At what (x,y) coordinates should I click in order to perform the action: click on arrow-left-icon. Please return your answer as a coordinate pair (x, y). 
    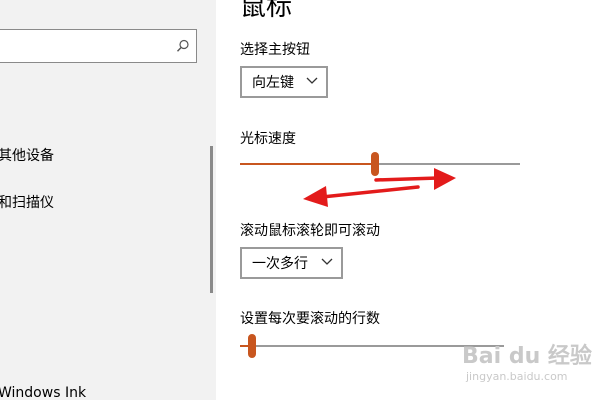
    Looking at the image, I should click on (361, 196).